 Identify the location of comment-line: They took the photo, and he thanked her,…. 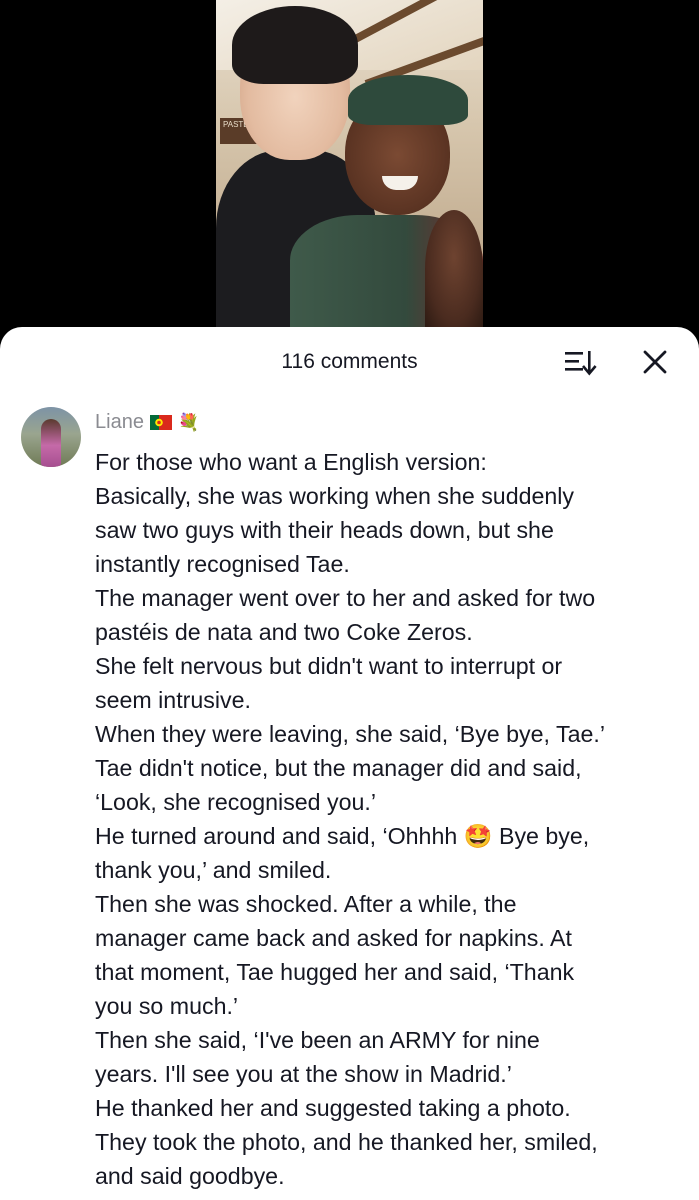
(346, 1142).